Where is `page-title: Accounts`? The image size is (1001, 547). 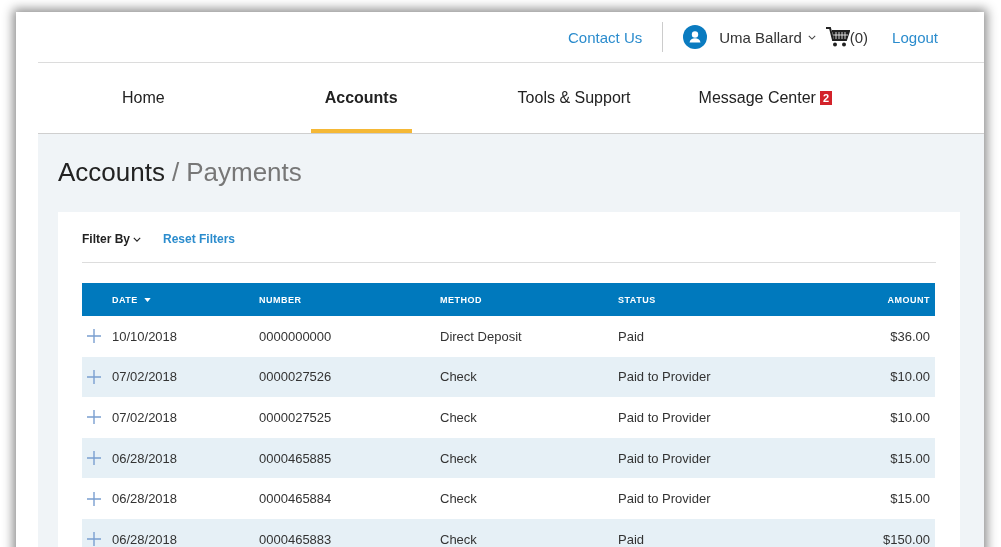
page-title: Accounts is located at coordinates (111, 172).